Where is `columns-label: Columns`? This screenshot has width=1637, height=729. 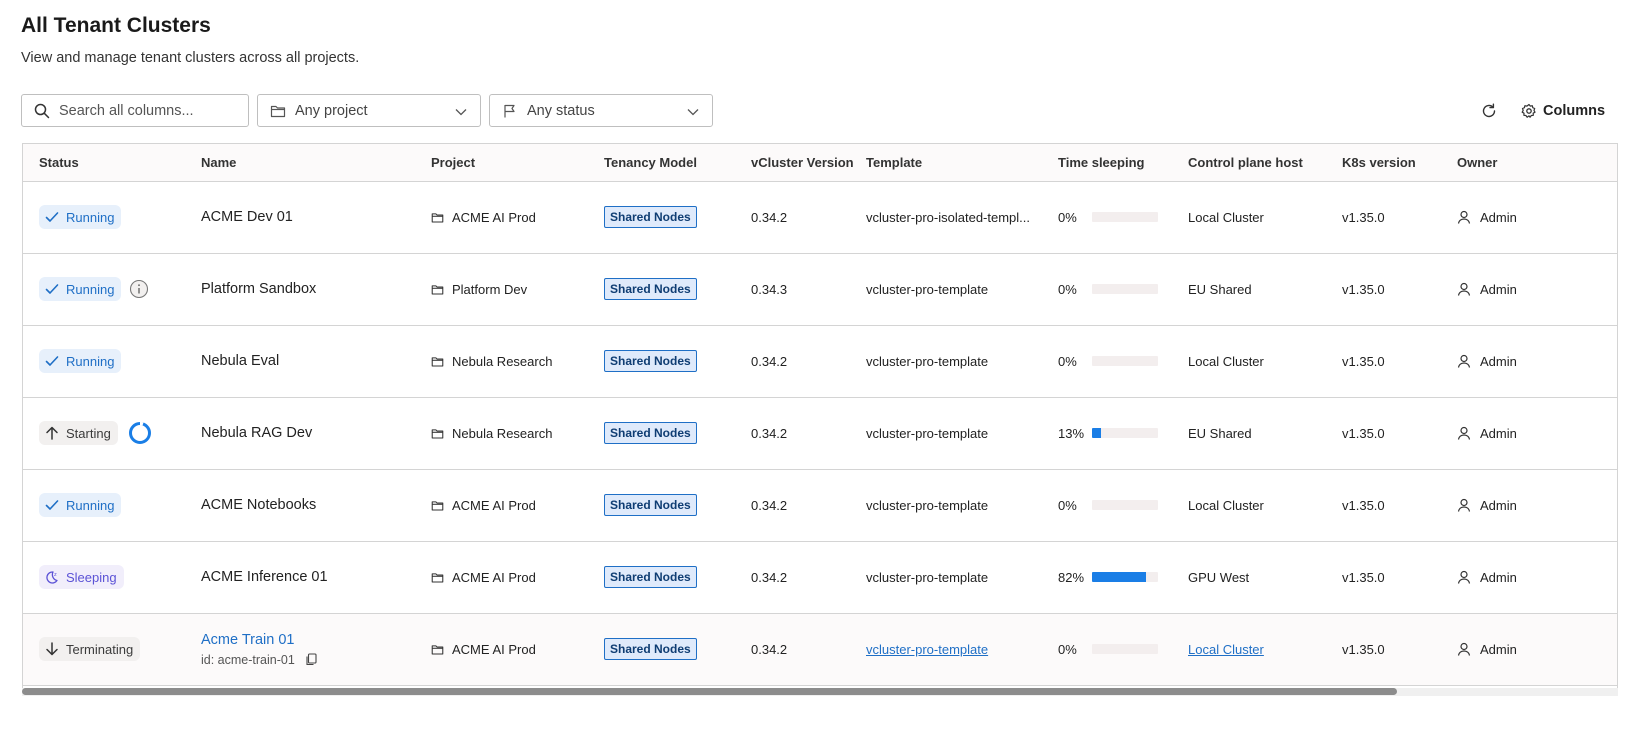 columns-label: Columns is located at coordinates (1574, 111).